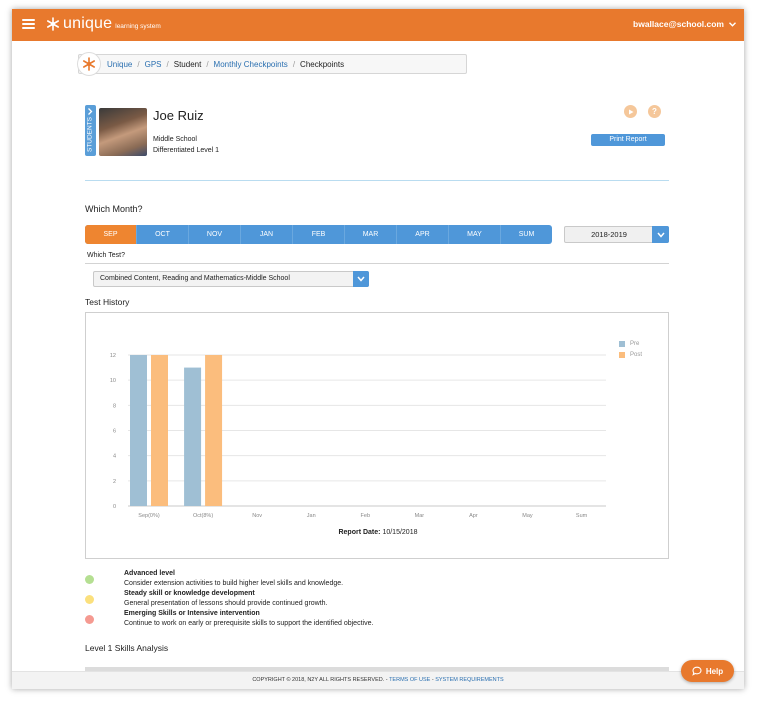 The width and height of the screenshot is (757, 705). I want to click on report-date-value: 10/15/2018, so click(400, 532).